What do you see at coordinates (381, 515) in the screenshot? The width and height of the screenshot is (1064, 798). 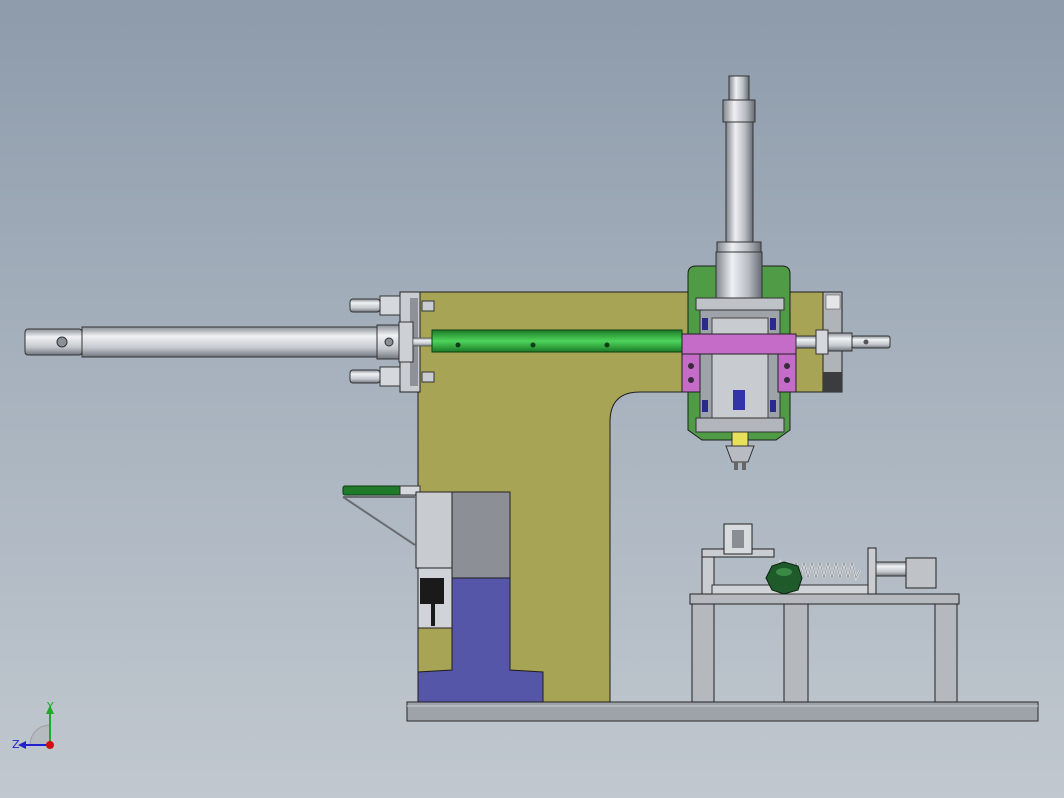 I see `side-cylinder` at bounding box center [381, 515].